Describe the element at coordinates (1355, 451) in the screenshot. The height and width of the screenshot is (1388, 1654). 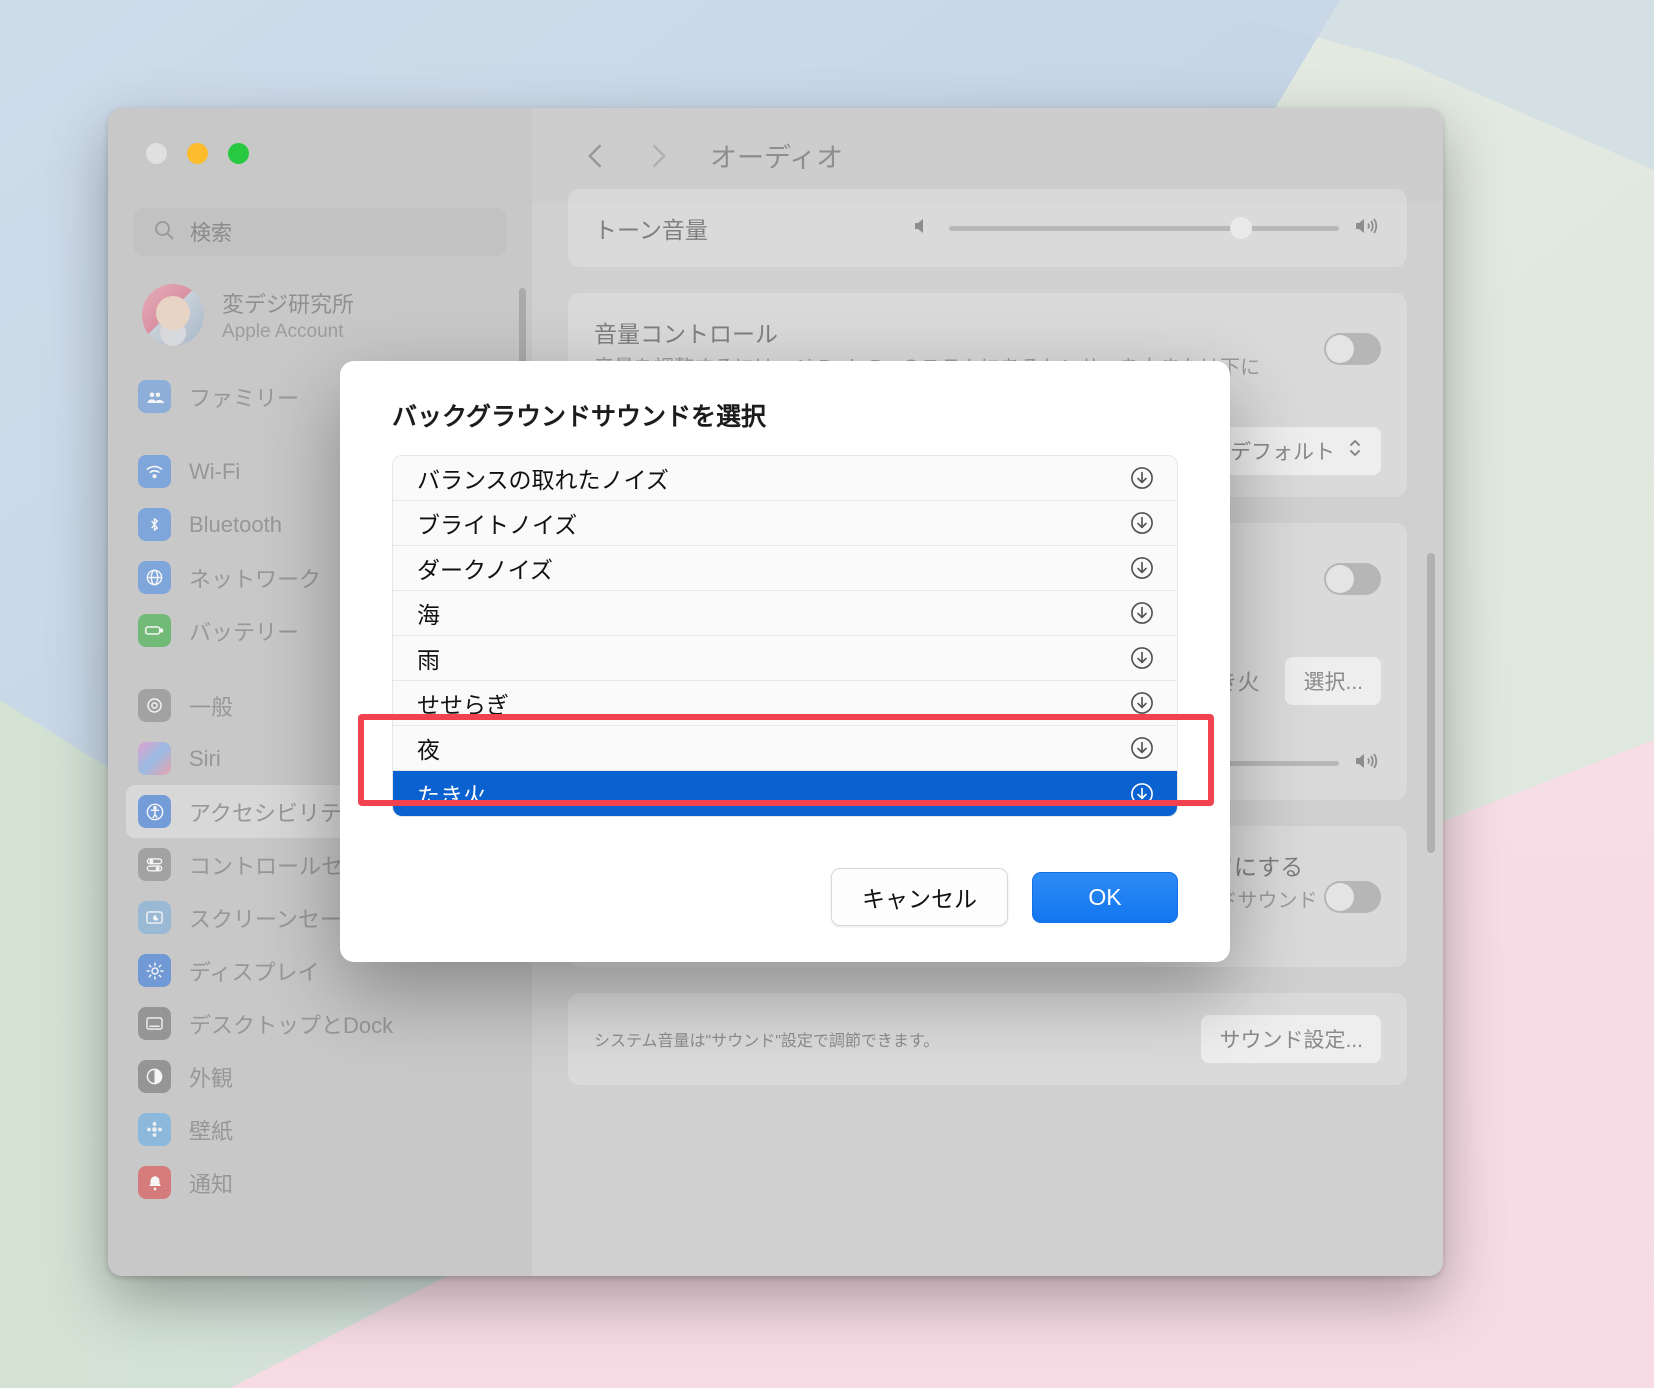
I see `chevron-updown-icon` at that location.